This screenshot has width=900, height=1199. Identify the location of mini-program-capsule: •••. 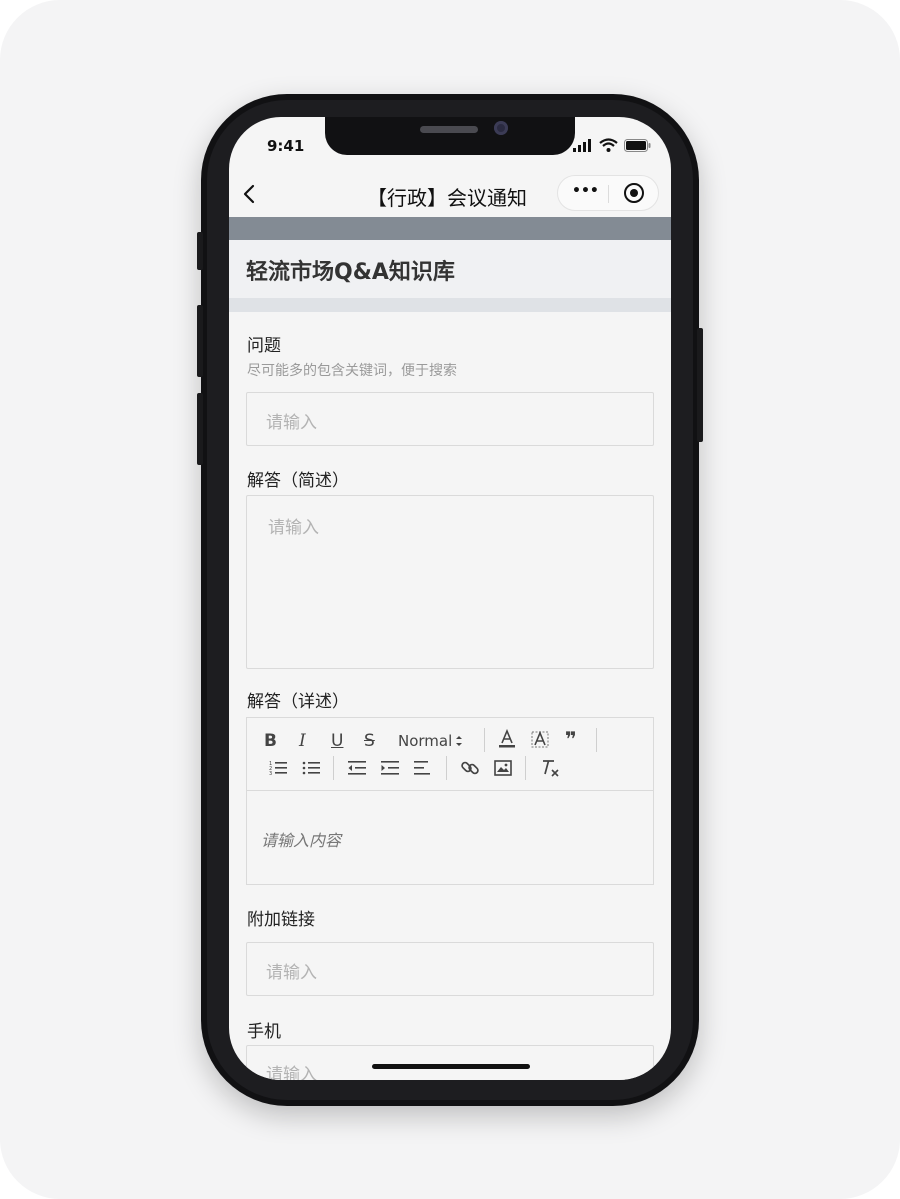
(608, 193).